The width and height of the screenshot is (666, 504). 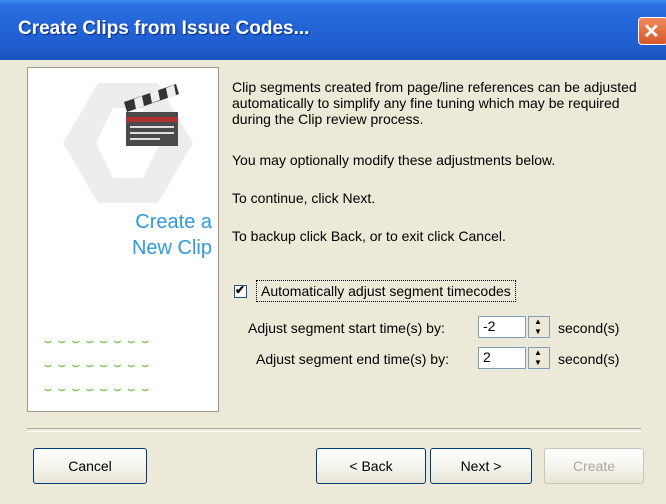 What do you see at coordinates (346, 328) in the screenshot?
I see `start-adjust-label: Adjust segment start time(s) by:` at bounding box center [346, 328].